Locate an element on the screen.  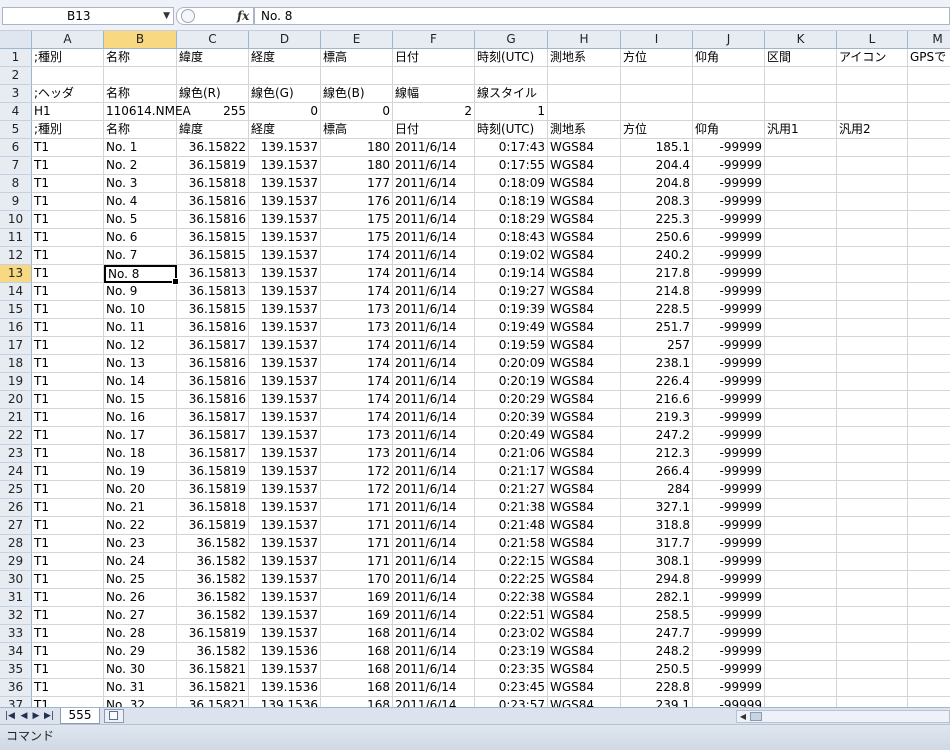
cell-A12: T1 is located at coordinates (68, 256).